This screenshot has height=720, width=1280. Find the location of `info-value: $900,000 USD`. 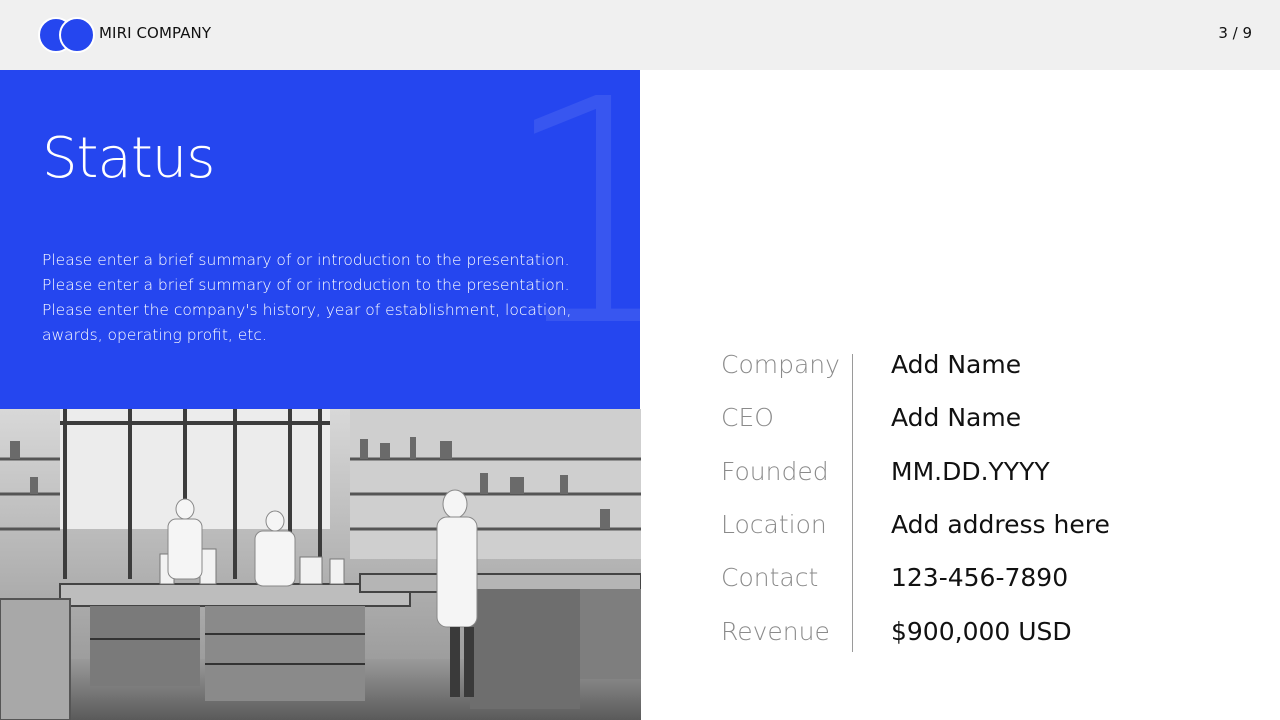

info-value: $900,000 USD is located at coordinates (981, 631).